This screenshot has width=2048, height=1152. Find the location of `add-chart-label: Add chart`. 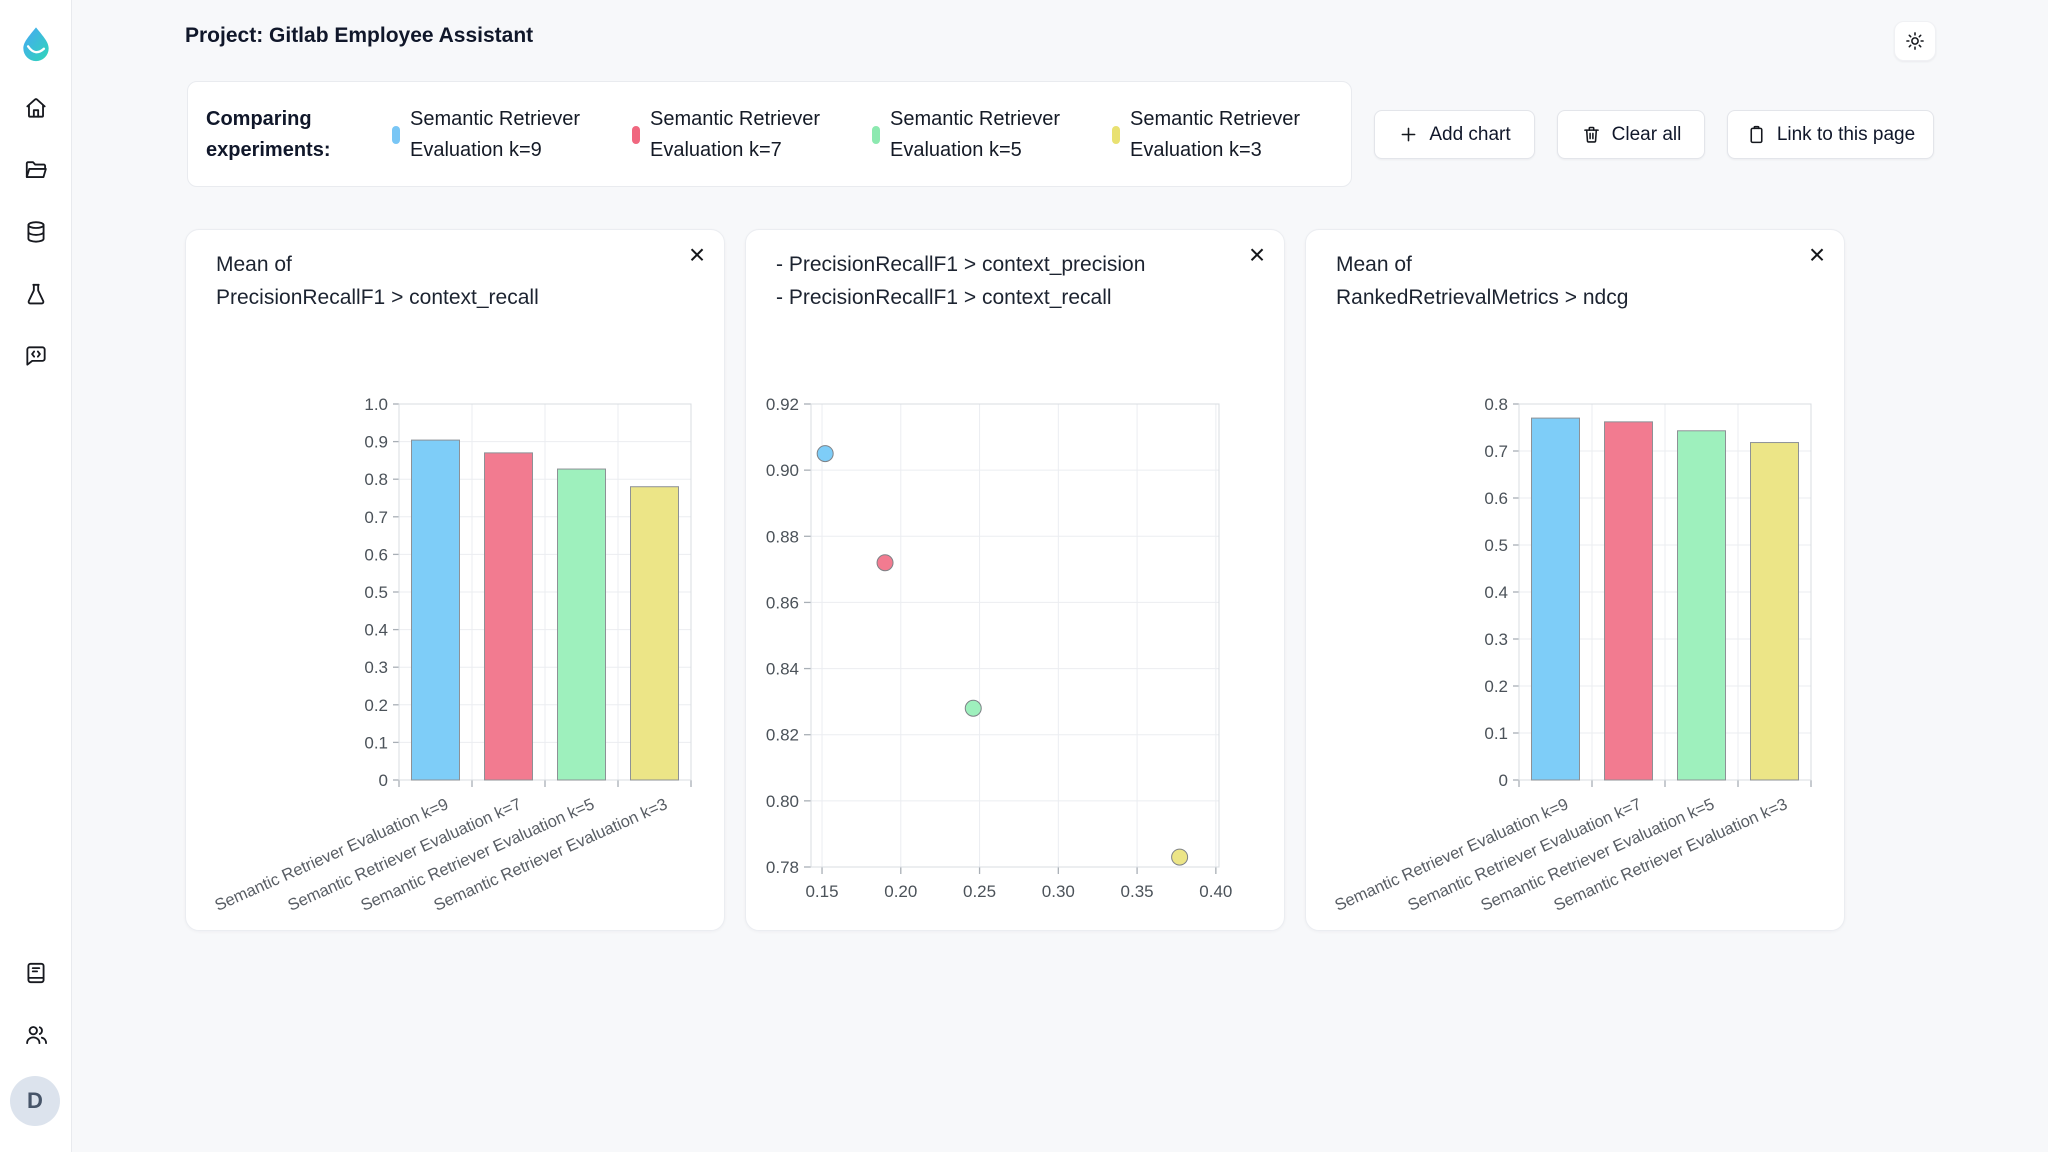

add-chart-label: Add chart is located at coordinates (1470, 134).